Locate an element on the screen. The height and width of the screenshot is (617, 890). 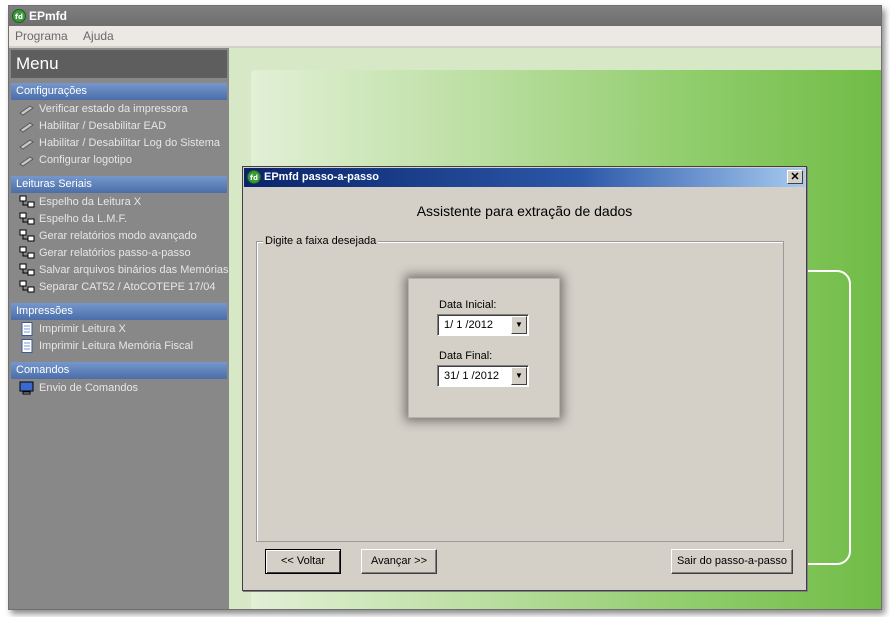
sidebar-item-imprimir-memoria: Imprimir Leitura Memória Fiscal is located at coordinates (106, 346).